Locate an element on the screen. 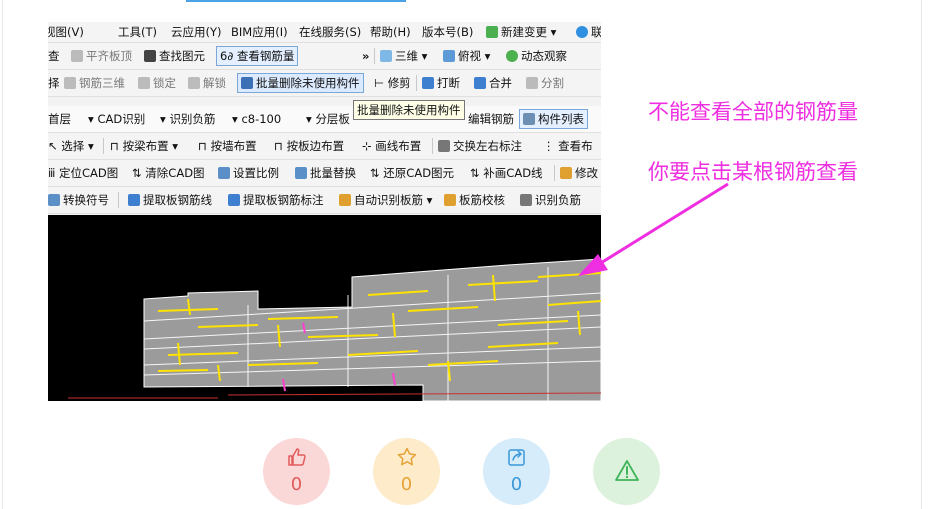 This screenshot has width=945, height=509. tb-rebar-3d: 钢筋三维 is located at coordinates (94, 83).